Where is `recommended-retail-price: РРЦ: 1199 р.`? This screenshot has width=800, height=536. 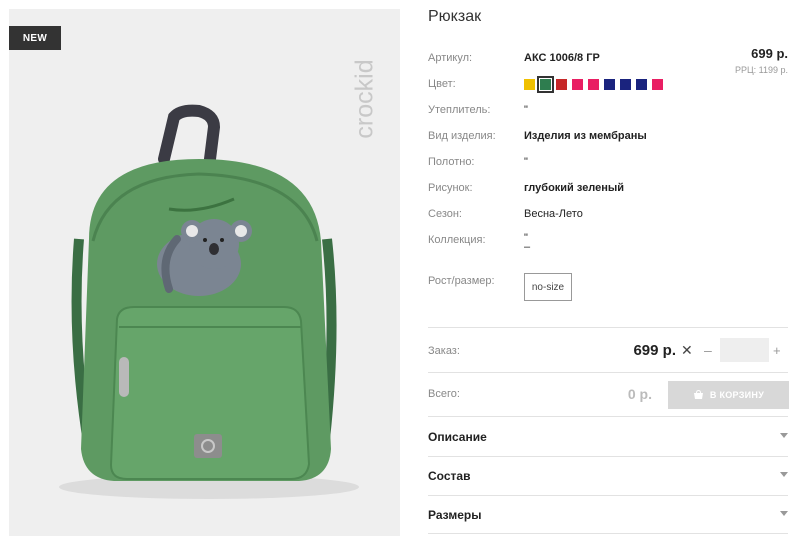
recommended-retail-price: РРЦ: 1199 р. is located at coordinates (761, 70).